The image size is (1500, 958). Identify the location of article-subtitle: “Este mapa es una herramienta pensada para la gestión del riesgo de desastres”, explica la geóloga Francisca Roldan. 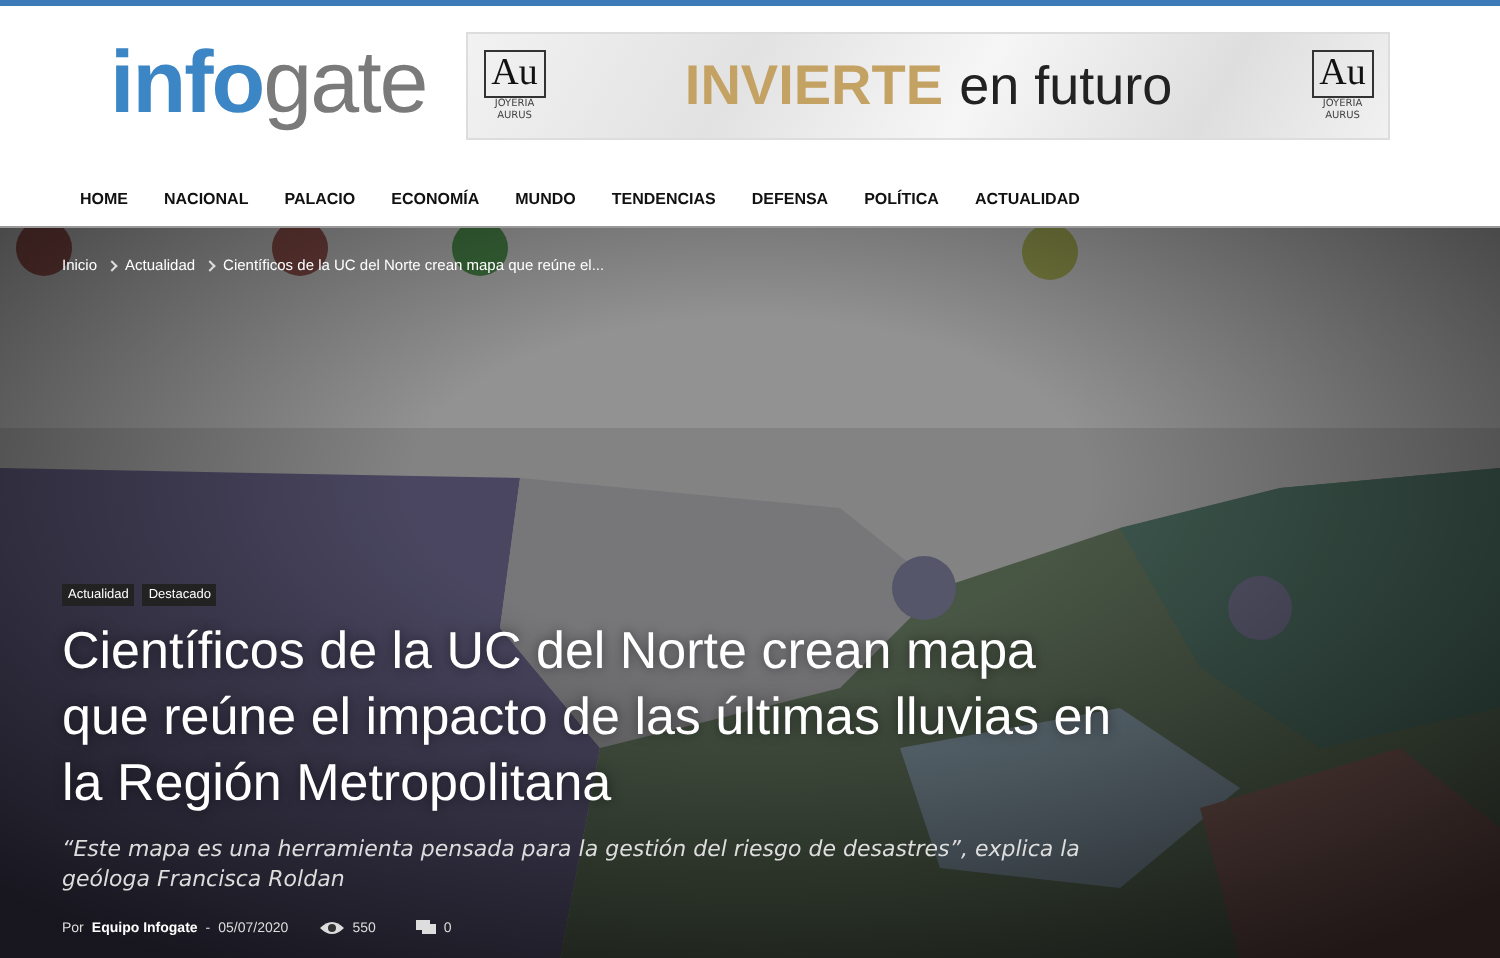
(572, 864).